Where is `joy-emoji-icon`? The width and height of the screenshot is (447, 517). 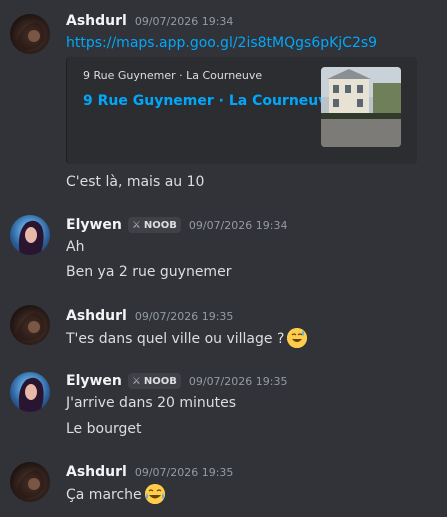
joy-emoji-icon is located at coordinates (154, 494).